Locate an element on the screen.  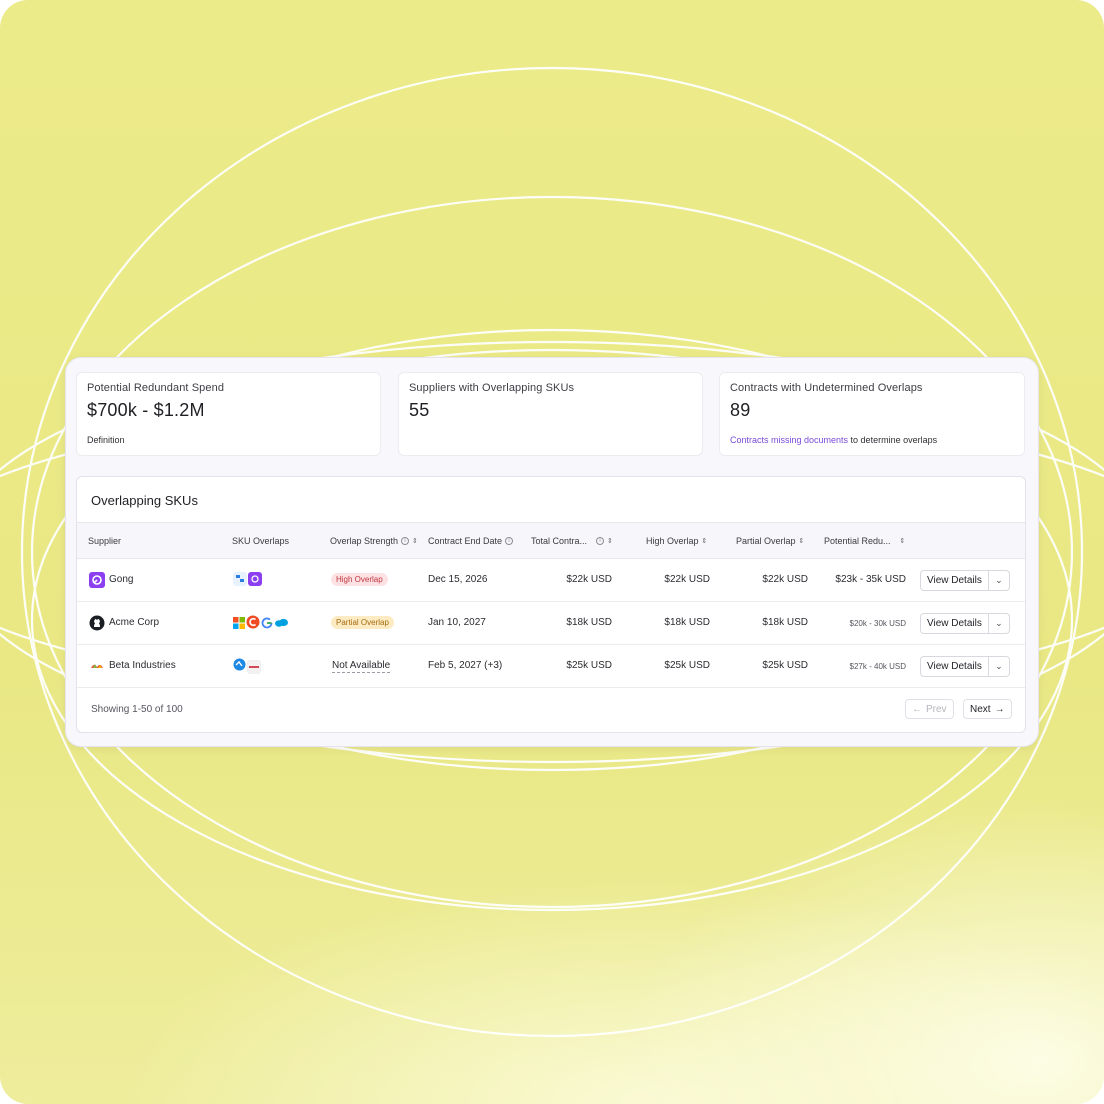
supplier-name: Beta Industries is located at coordinates (142, 665).